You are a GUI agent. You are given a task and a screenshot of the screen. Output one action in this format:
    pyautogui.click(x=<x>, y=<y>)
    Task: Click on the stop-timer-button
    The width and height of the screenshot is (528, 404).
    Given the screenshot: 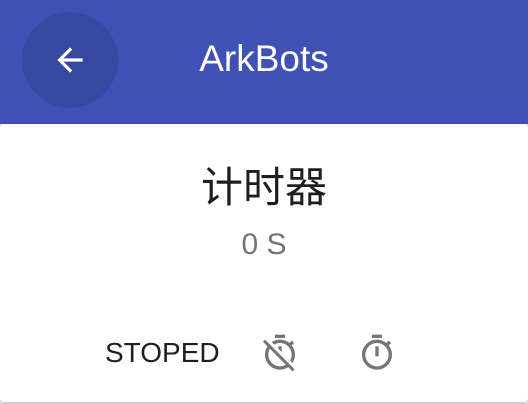 What is the action you would take?
    pyautogui.click(x=280, y=353)
    